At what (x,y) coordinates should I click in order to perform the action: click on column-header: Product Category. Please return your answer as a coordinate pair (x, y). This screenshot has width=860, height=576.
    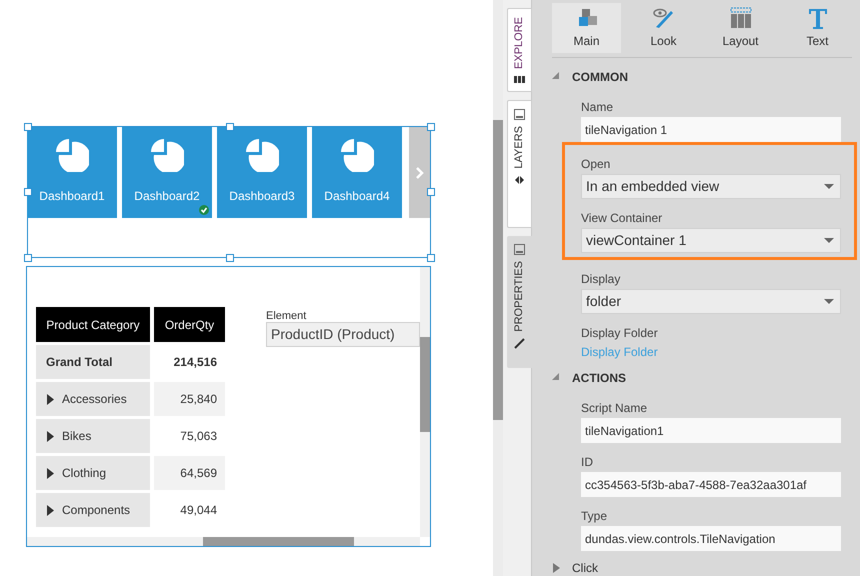
    Looking at the image, I should click on (93, 324).